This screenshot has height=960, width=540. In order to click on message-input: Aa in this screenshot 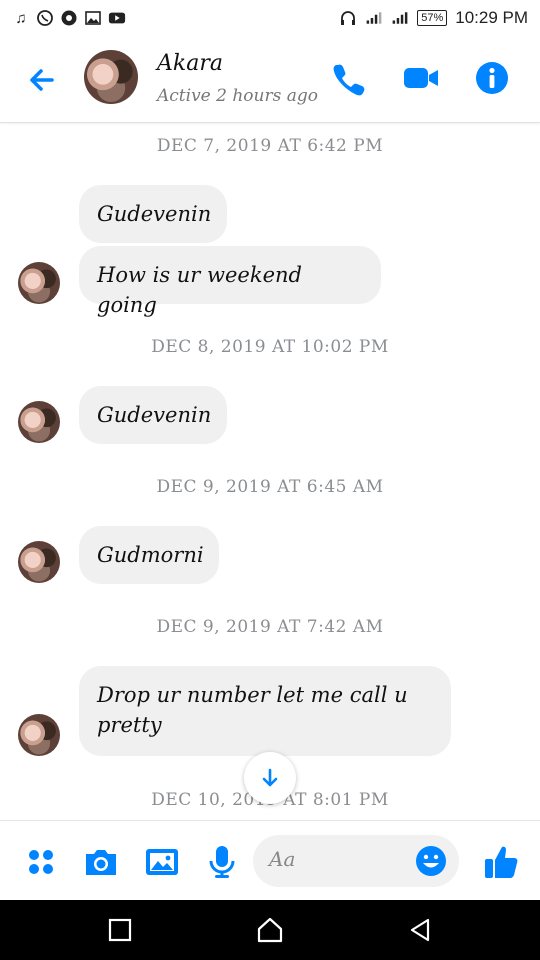, I will do `click(356, 861)`.